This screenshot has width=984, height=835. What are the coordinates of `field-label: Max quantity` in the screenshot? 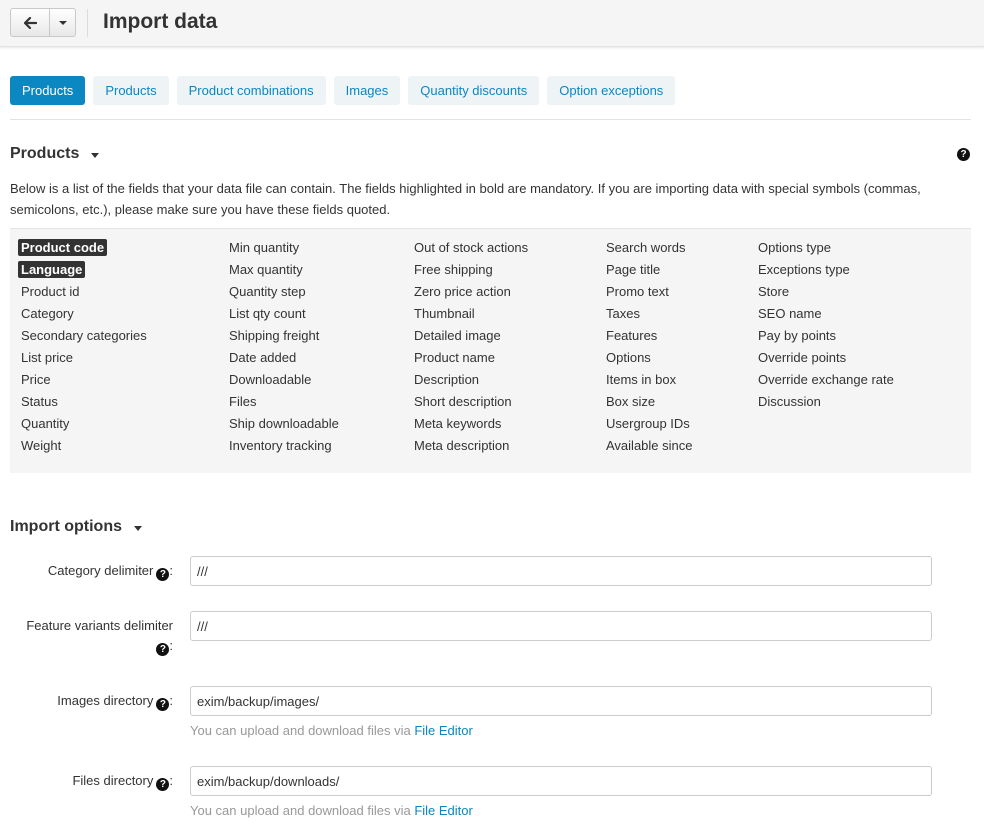 It's located at (266, 269).